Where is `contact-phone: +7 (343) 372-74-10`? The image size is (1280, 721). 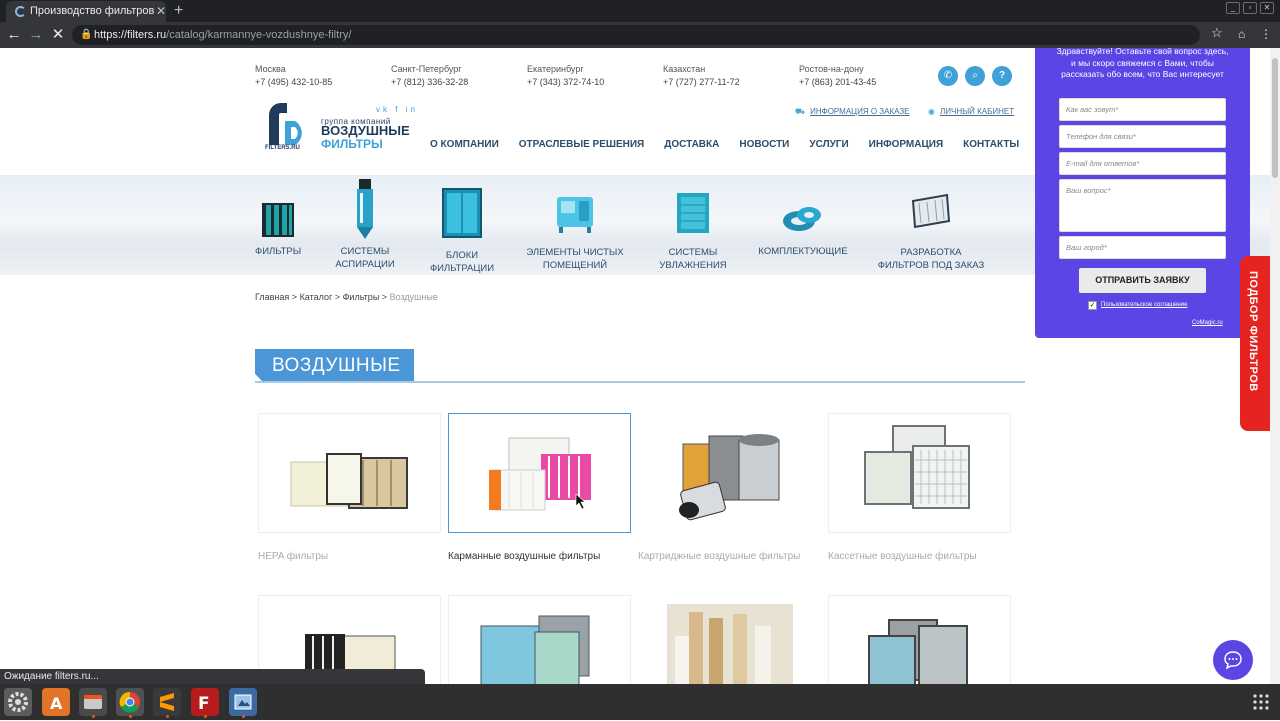 contact-phone: +7 (343) 372-74-10 is located at coordinates (595, 82).